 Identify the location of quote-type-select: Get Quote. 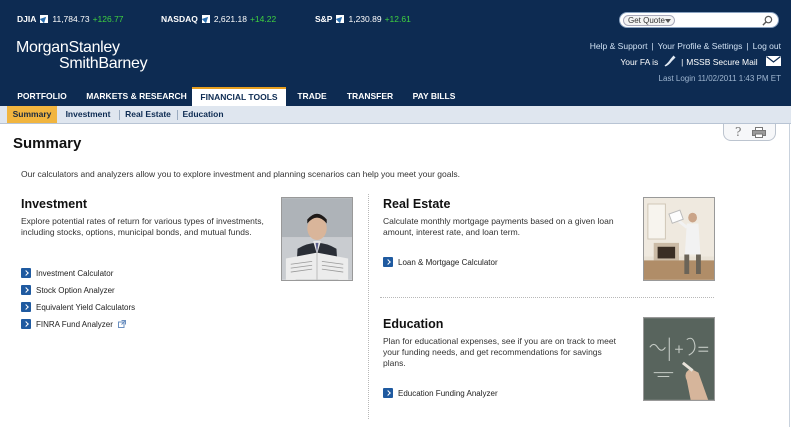
(649, 20).